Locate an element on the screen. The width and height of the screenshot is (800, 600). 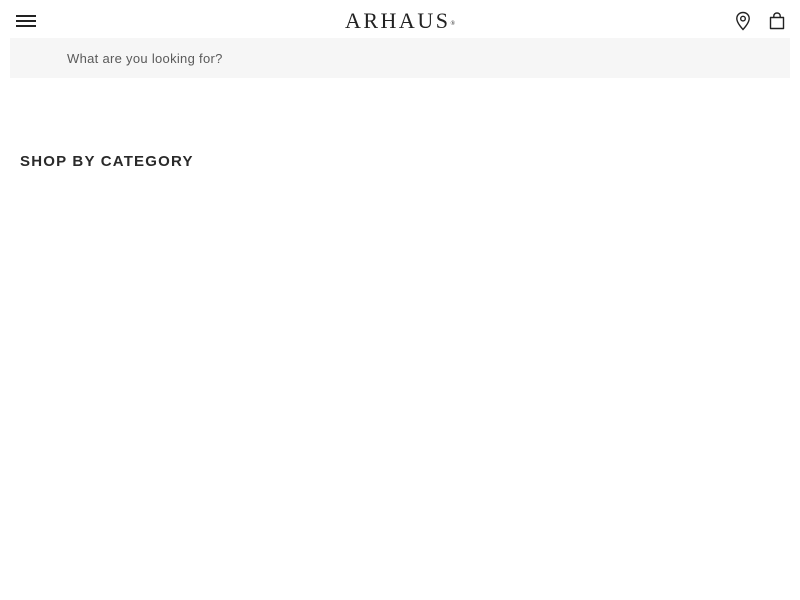
logo-text: ARHAUS is located at coordinates (397, 20).